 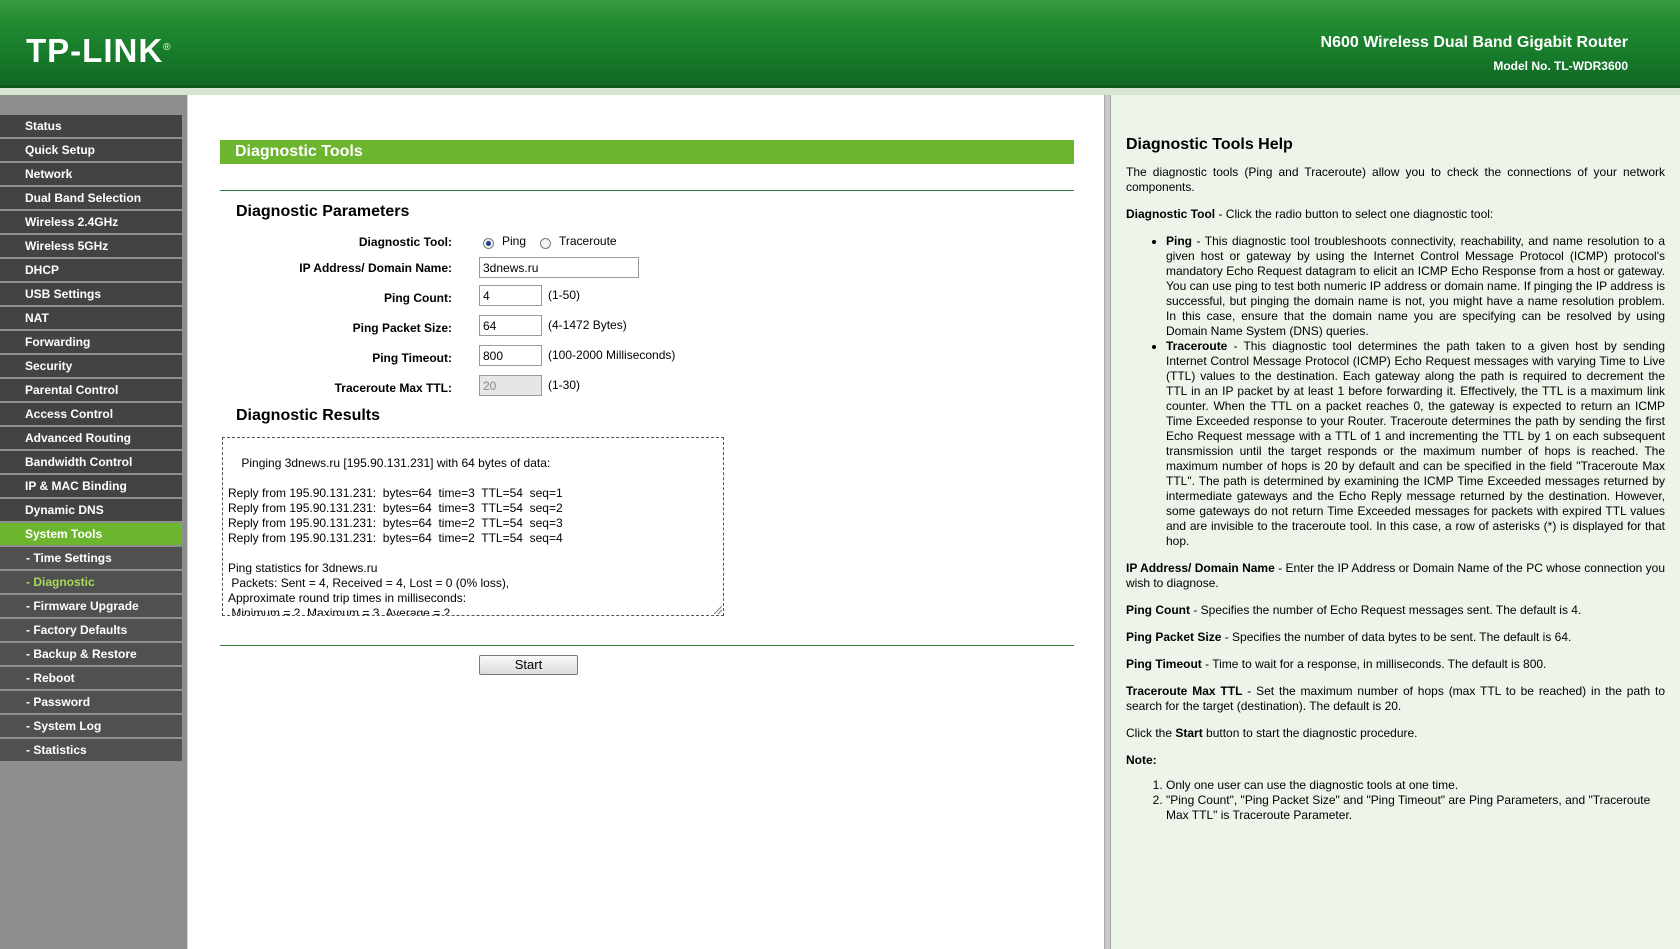 I want to click on sidebar-item-bandwidth-control: Bandwidth Control, so click(x=91, y=462).